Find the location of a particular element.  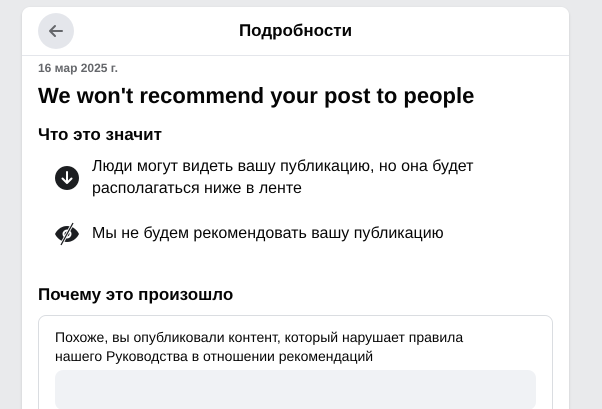

date-label: 16 мар 2025 г. is located at coordinates (78, 68).